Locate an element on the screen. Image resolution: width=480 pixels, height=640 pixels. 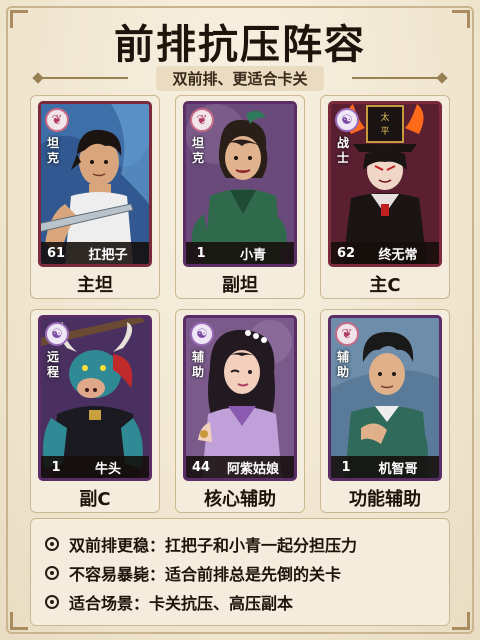
hero-name: 扛把子 is located at coordinates (108, 255).